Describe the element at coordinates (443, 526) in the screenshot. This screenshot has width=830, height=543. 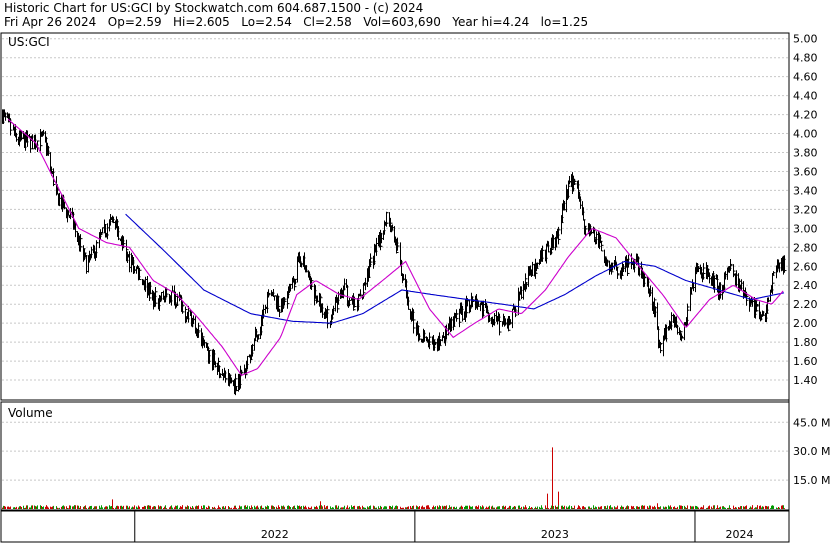
I see `date-axis: 2022 2023 2024` at that location.